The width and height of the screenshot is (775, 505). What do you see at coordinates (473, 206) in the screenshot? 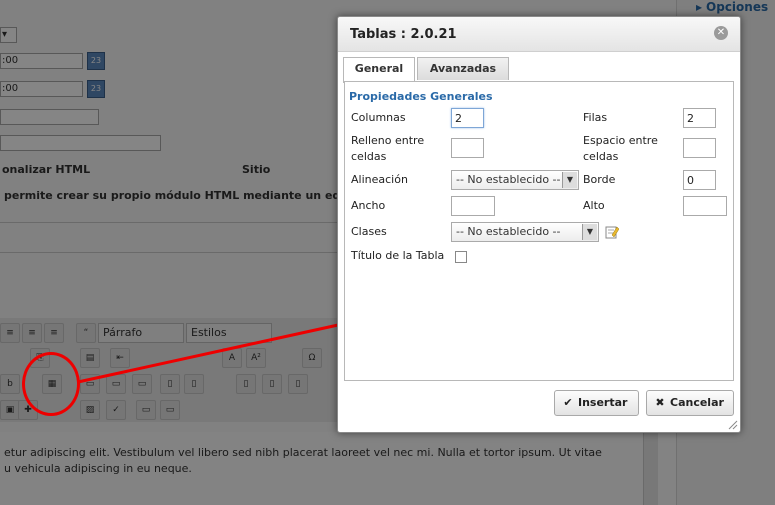
I see `width-input` at bounding box center [473, 206].